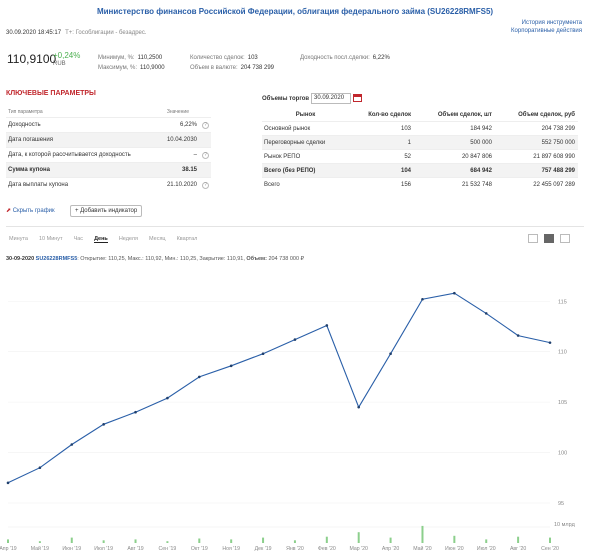  What do you see at coordinates (224, 58) in the screenshot?
I see `stat-deals: Количество сделок: 103` at bounding box center [224, 58].